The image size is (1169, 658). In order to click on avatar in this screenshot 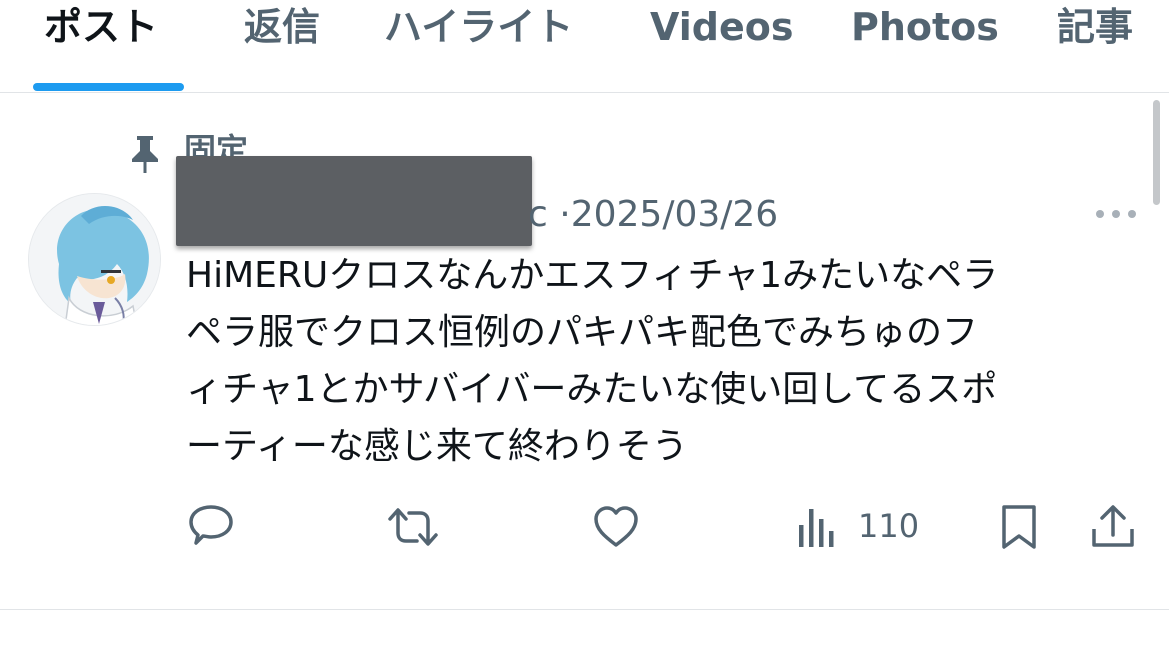, I will do `click(94, 259)`.